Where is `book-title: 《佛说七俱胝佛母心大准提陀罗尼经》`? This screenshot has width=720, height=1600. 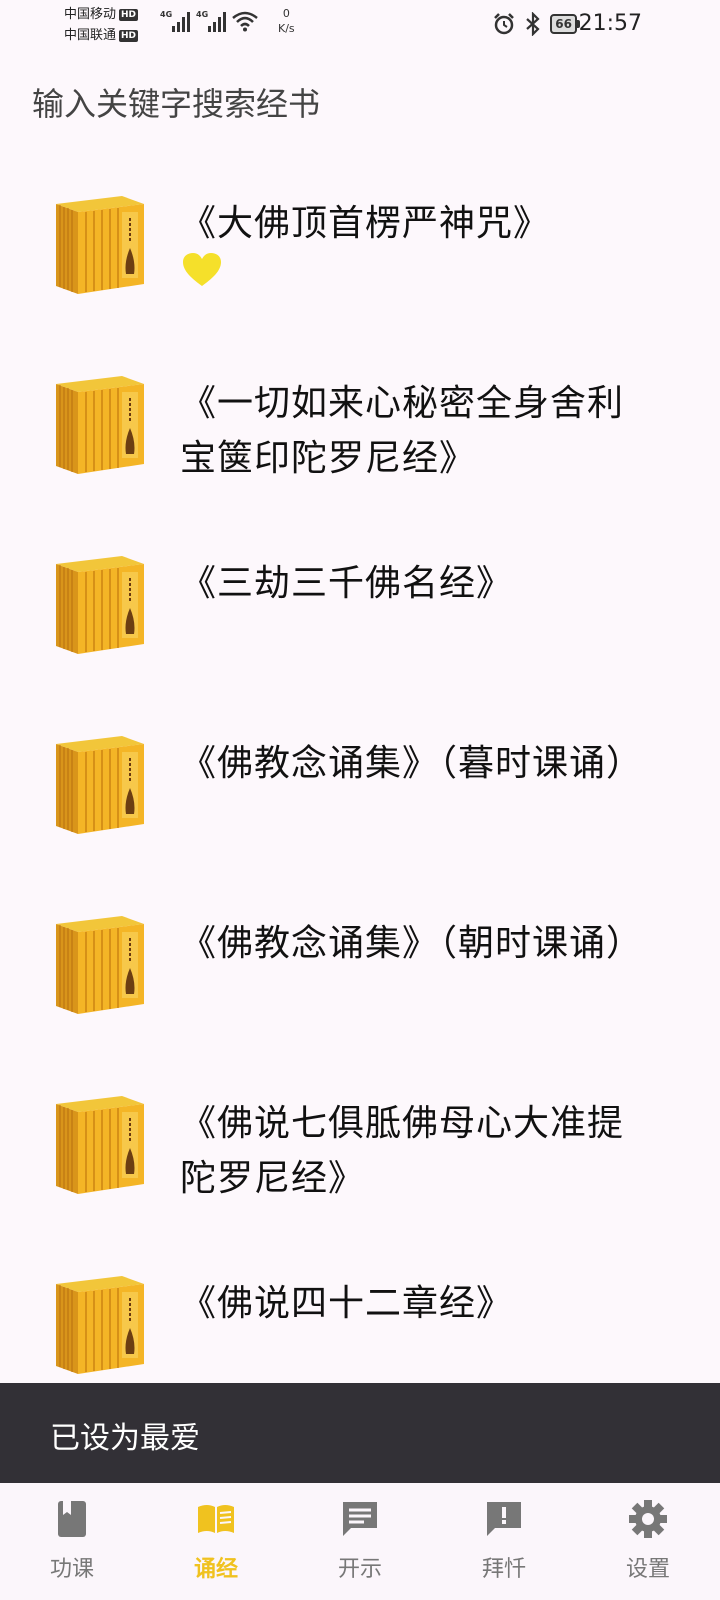
book-title: 《佛说七俱胝佛母心大准提陀罗尼经》 is located at coordinates (402, 1151).